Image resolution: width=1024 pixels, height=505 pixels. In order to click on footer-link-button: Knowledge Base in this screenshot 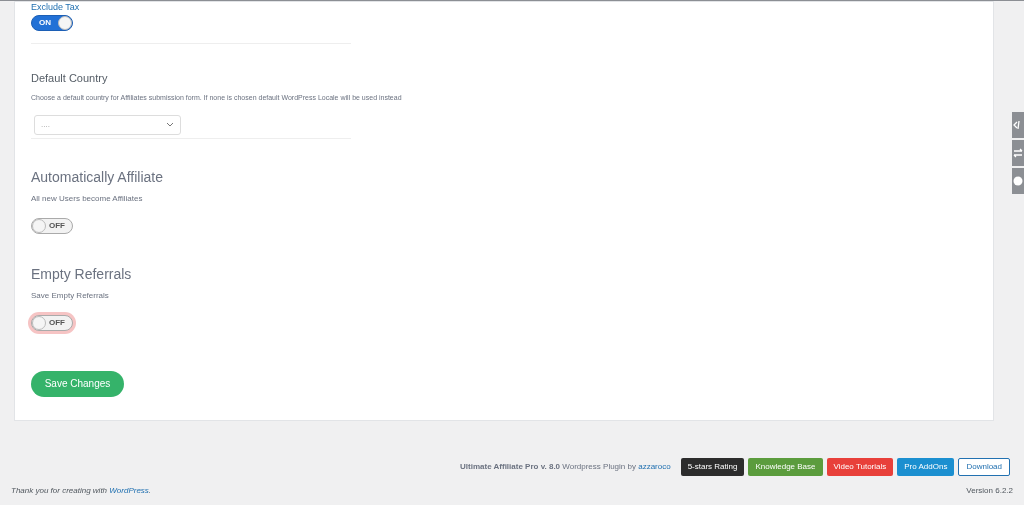, I will do `click(785, 467)`.